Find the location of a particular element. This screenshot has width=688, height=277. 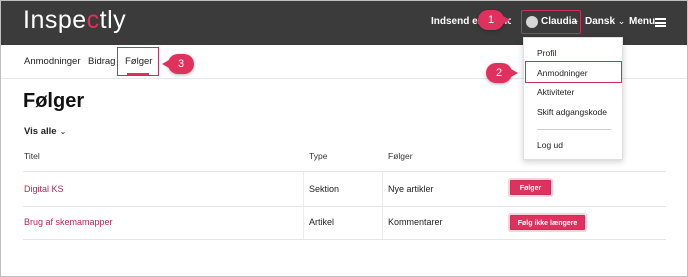

language-selector: Dansk ⌄ is located at coordinates (605, 21).